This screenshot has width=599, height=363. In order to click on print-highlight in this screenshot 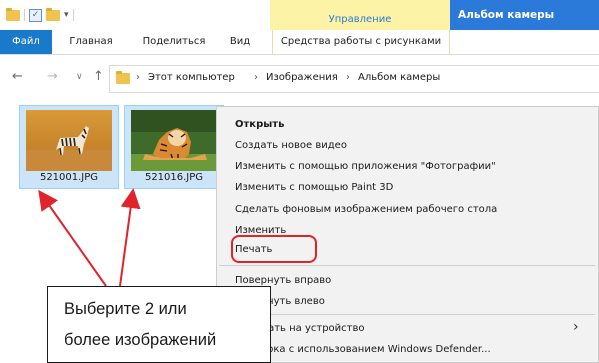, I will do `click(274, 249)`.